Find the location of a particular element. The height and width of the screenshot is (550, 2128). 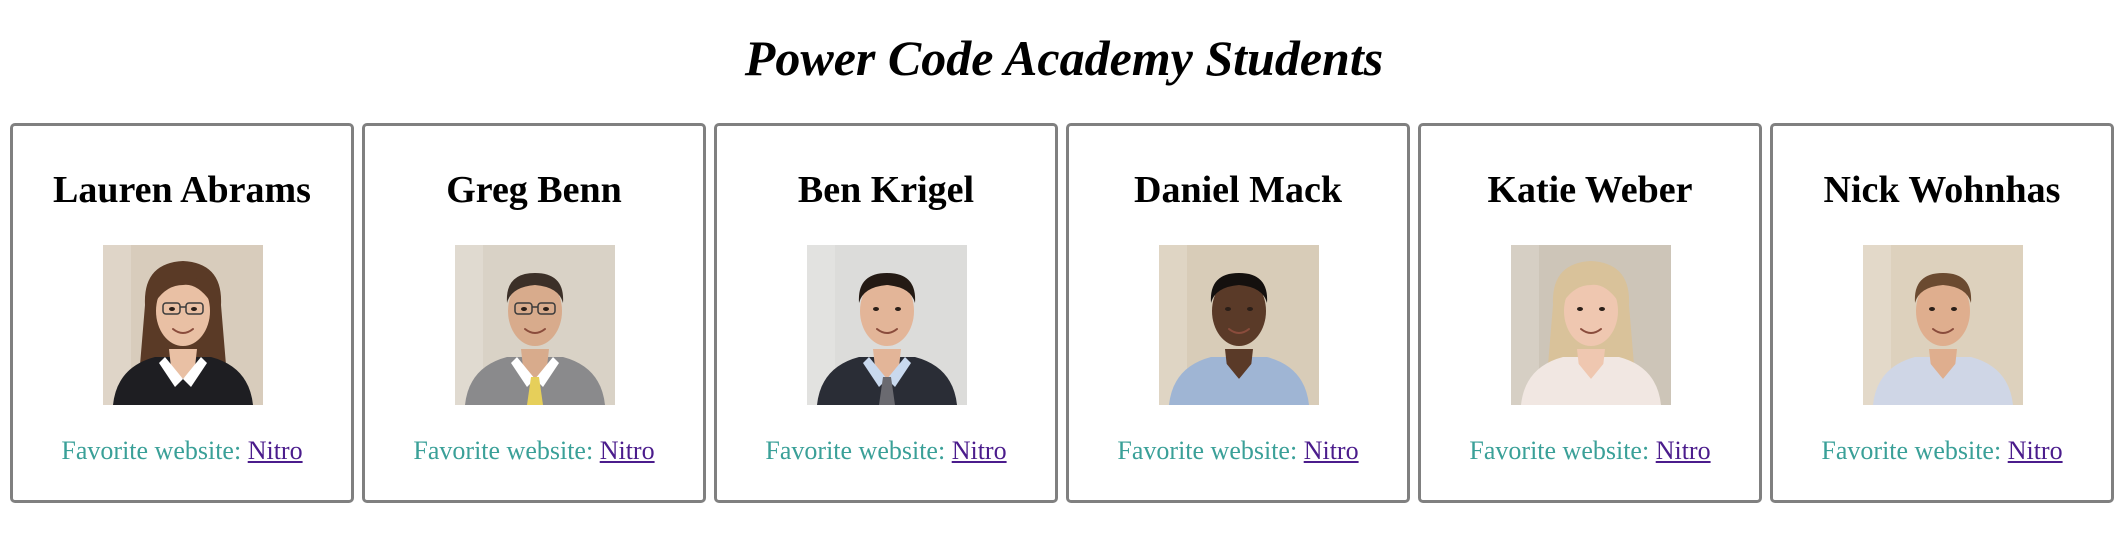

page-title: Power Code Academy Students is located at coordinates (1064, 58).